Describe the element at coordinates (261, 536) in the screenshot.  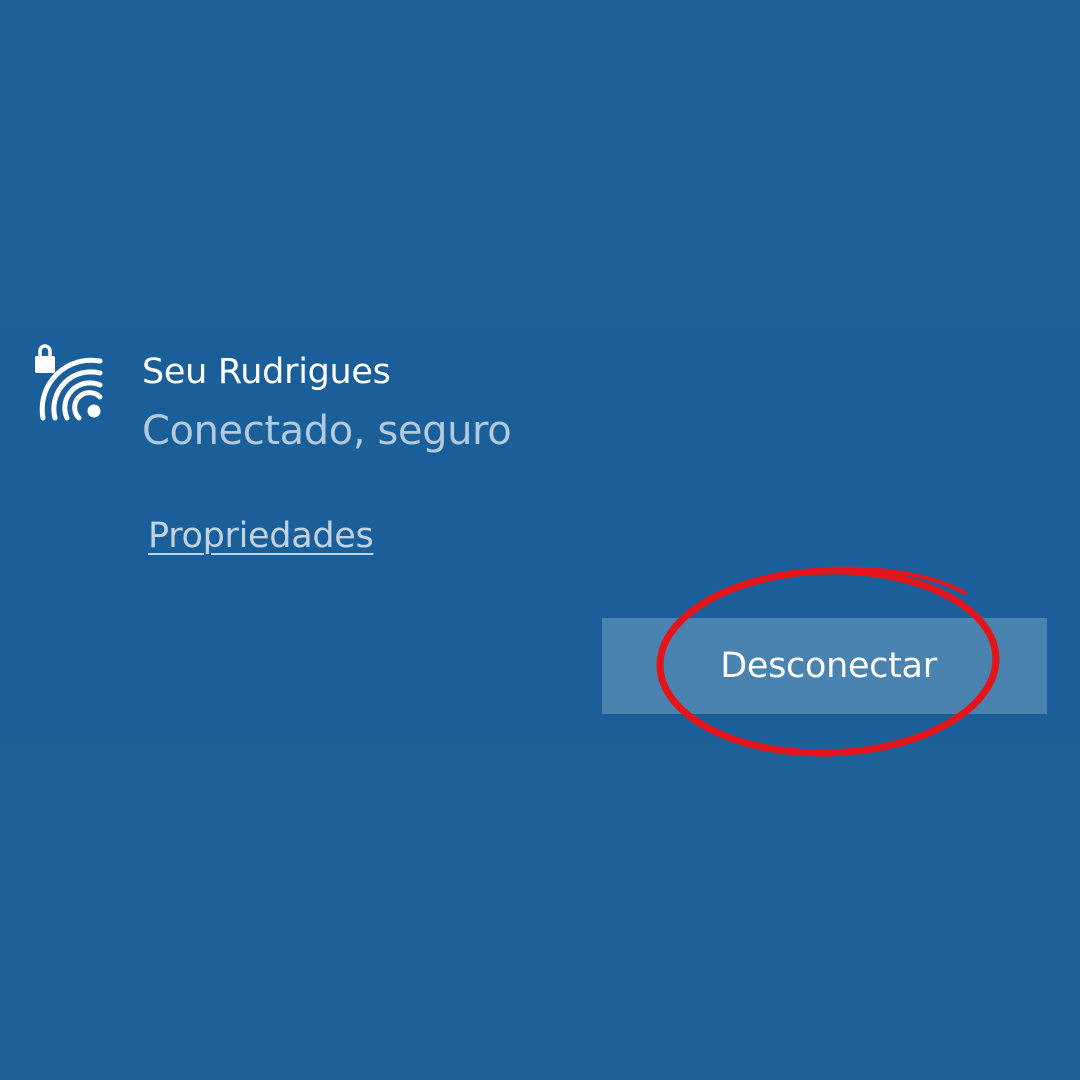
I see `properties-link: Propriedades` at that location.